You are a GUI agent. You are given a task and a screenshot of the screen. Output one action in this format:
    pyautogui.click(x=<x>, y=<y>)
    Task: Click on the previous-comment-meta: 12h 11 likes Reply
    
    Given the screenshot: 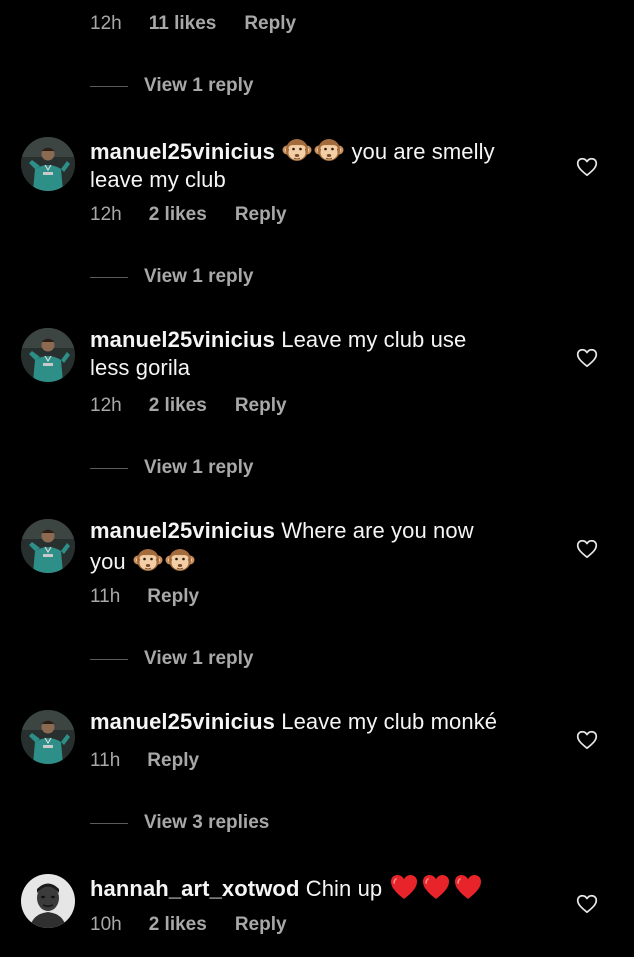 What is the action you would take?
    pyautogui.click(x=193, y=24)
    